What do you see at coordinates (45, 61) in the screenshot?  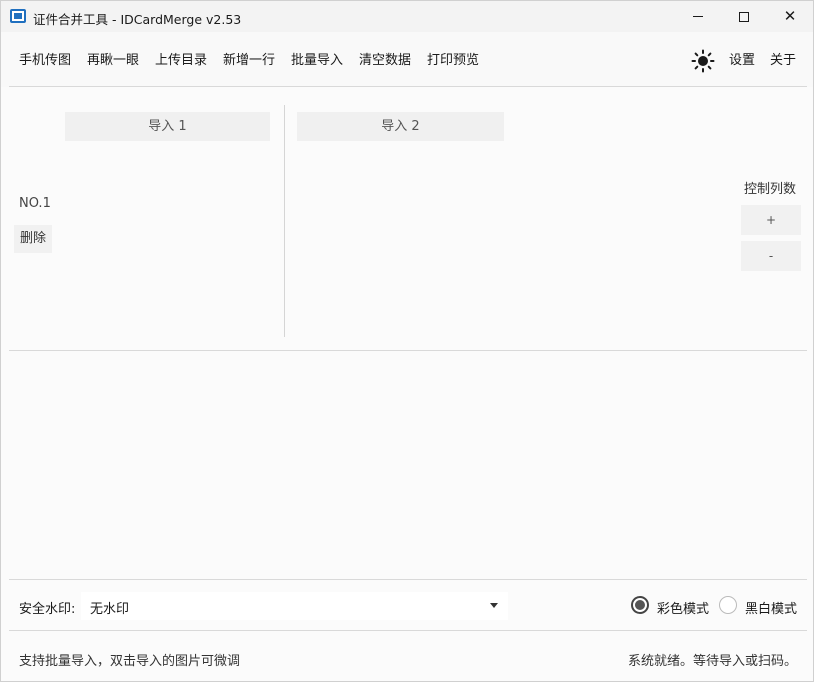 I see `phone-upload-button: 手机传图` at bounding box center [45, 61].